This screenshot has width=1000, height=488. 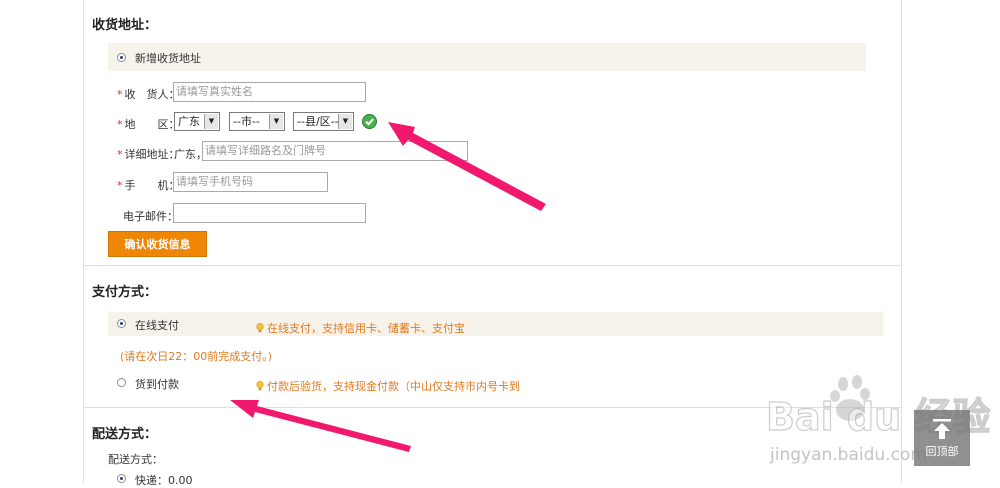 What do you see at coordinates (335, 151) in the screenshot?
I see `detail-address-input: 请填写详细路名及门牌号` at bounding box center [335, 151].